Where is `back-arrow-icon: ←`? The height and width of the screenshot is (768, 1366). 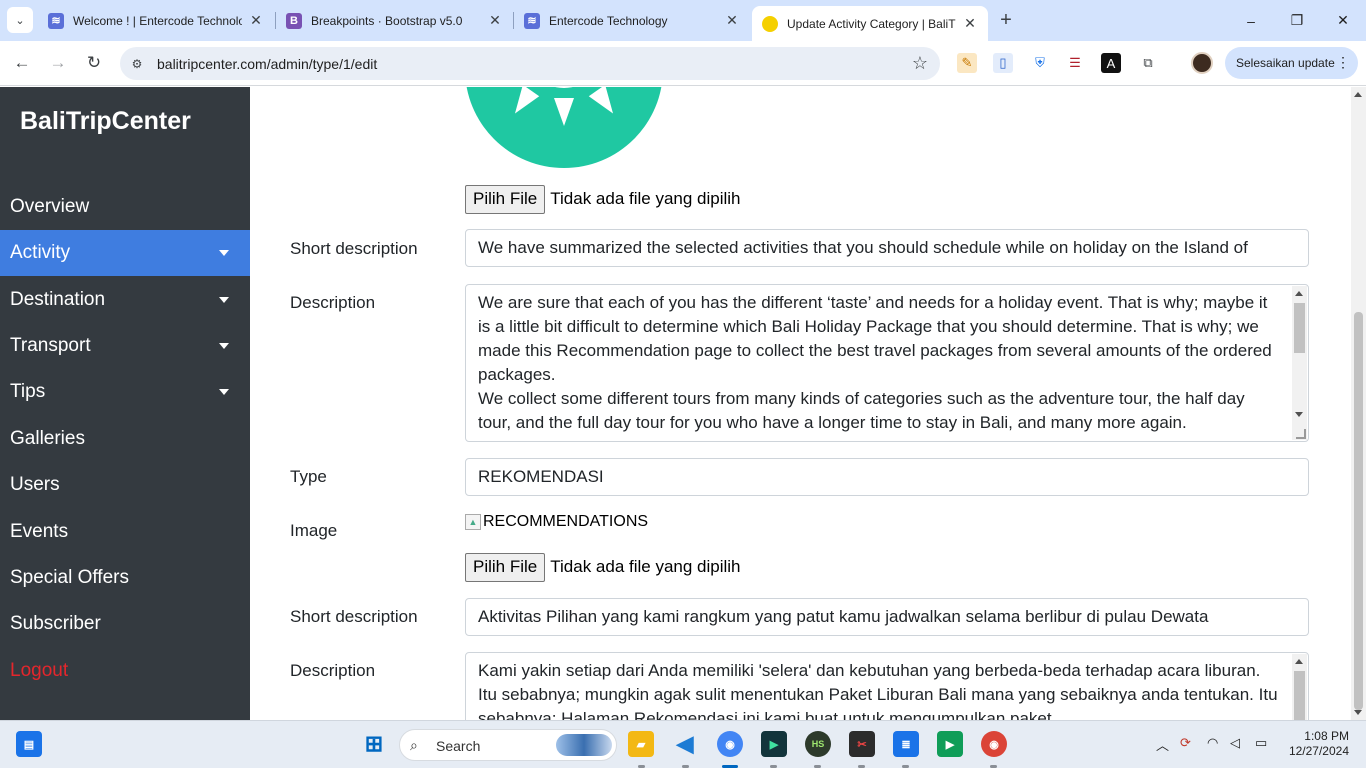
back-arrow-icon: ← is located at coordinates (22, 63).